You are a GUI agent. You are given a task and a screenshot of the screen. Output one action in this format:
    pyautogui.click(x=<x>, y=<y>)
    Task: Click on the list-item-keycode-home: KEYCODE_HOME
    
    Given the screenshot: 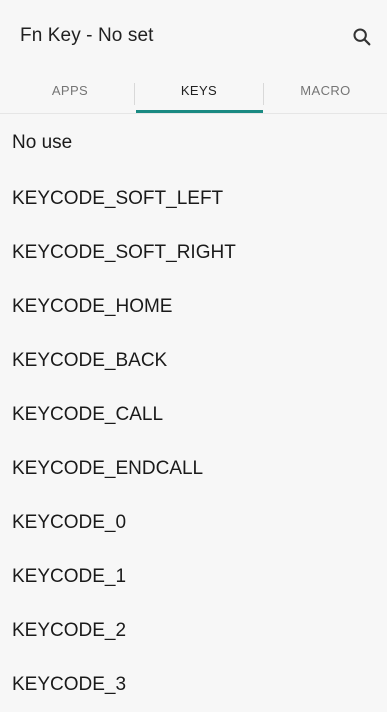 What is the action you would take?
    pyautogui.click(x=193, y=307)
    